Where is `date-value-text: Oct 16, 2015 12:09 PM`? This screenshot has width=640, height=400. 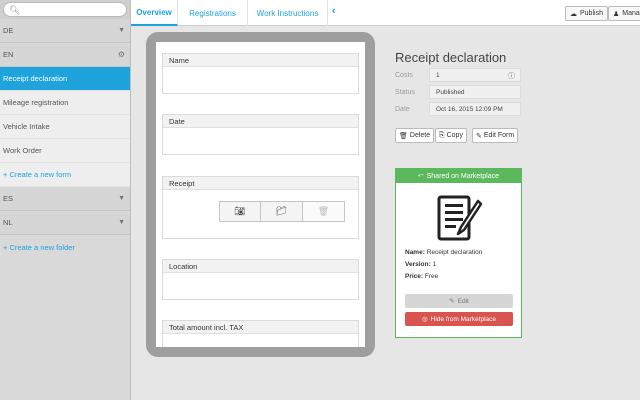
date-value-text: Oct 16, 2015 12:09 PM is located at coordinates (469, 109).